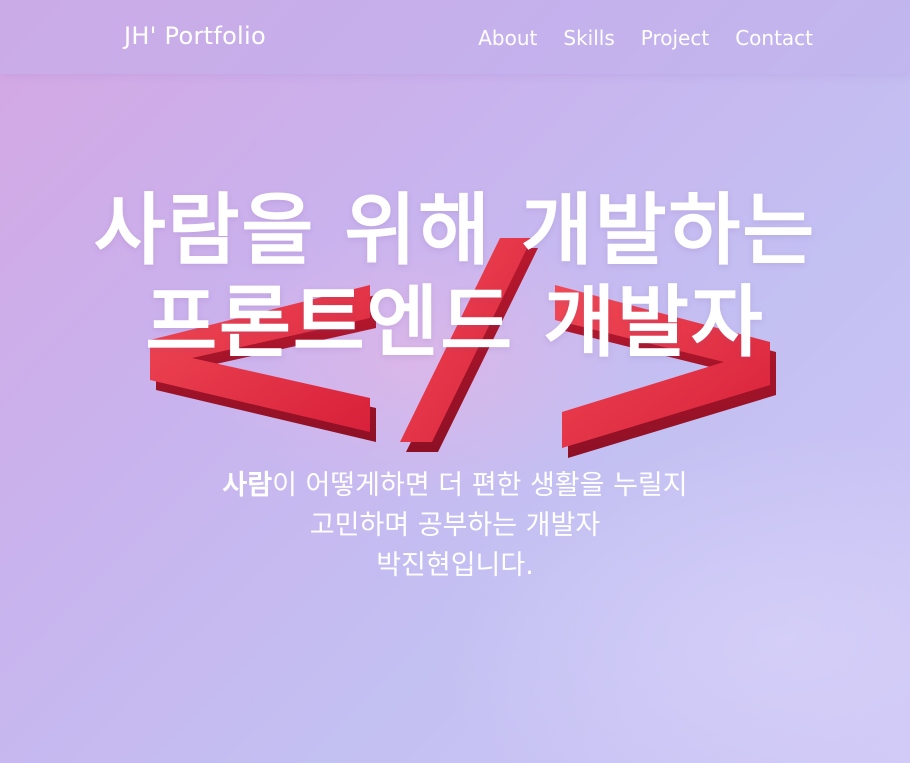  Describe the element at coordinates (195, 36) in the screenshot. I see `site-logo: JH' Portfolio` at that location.